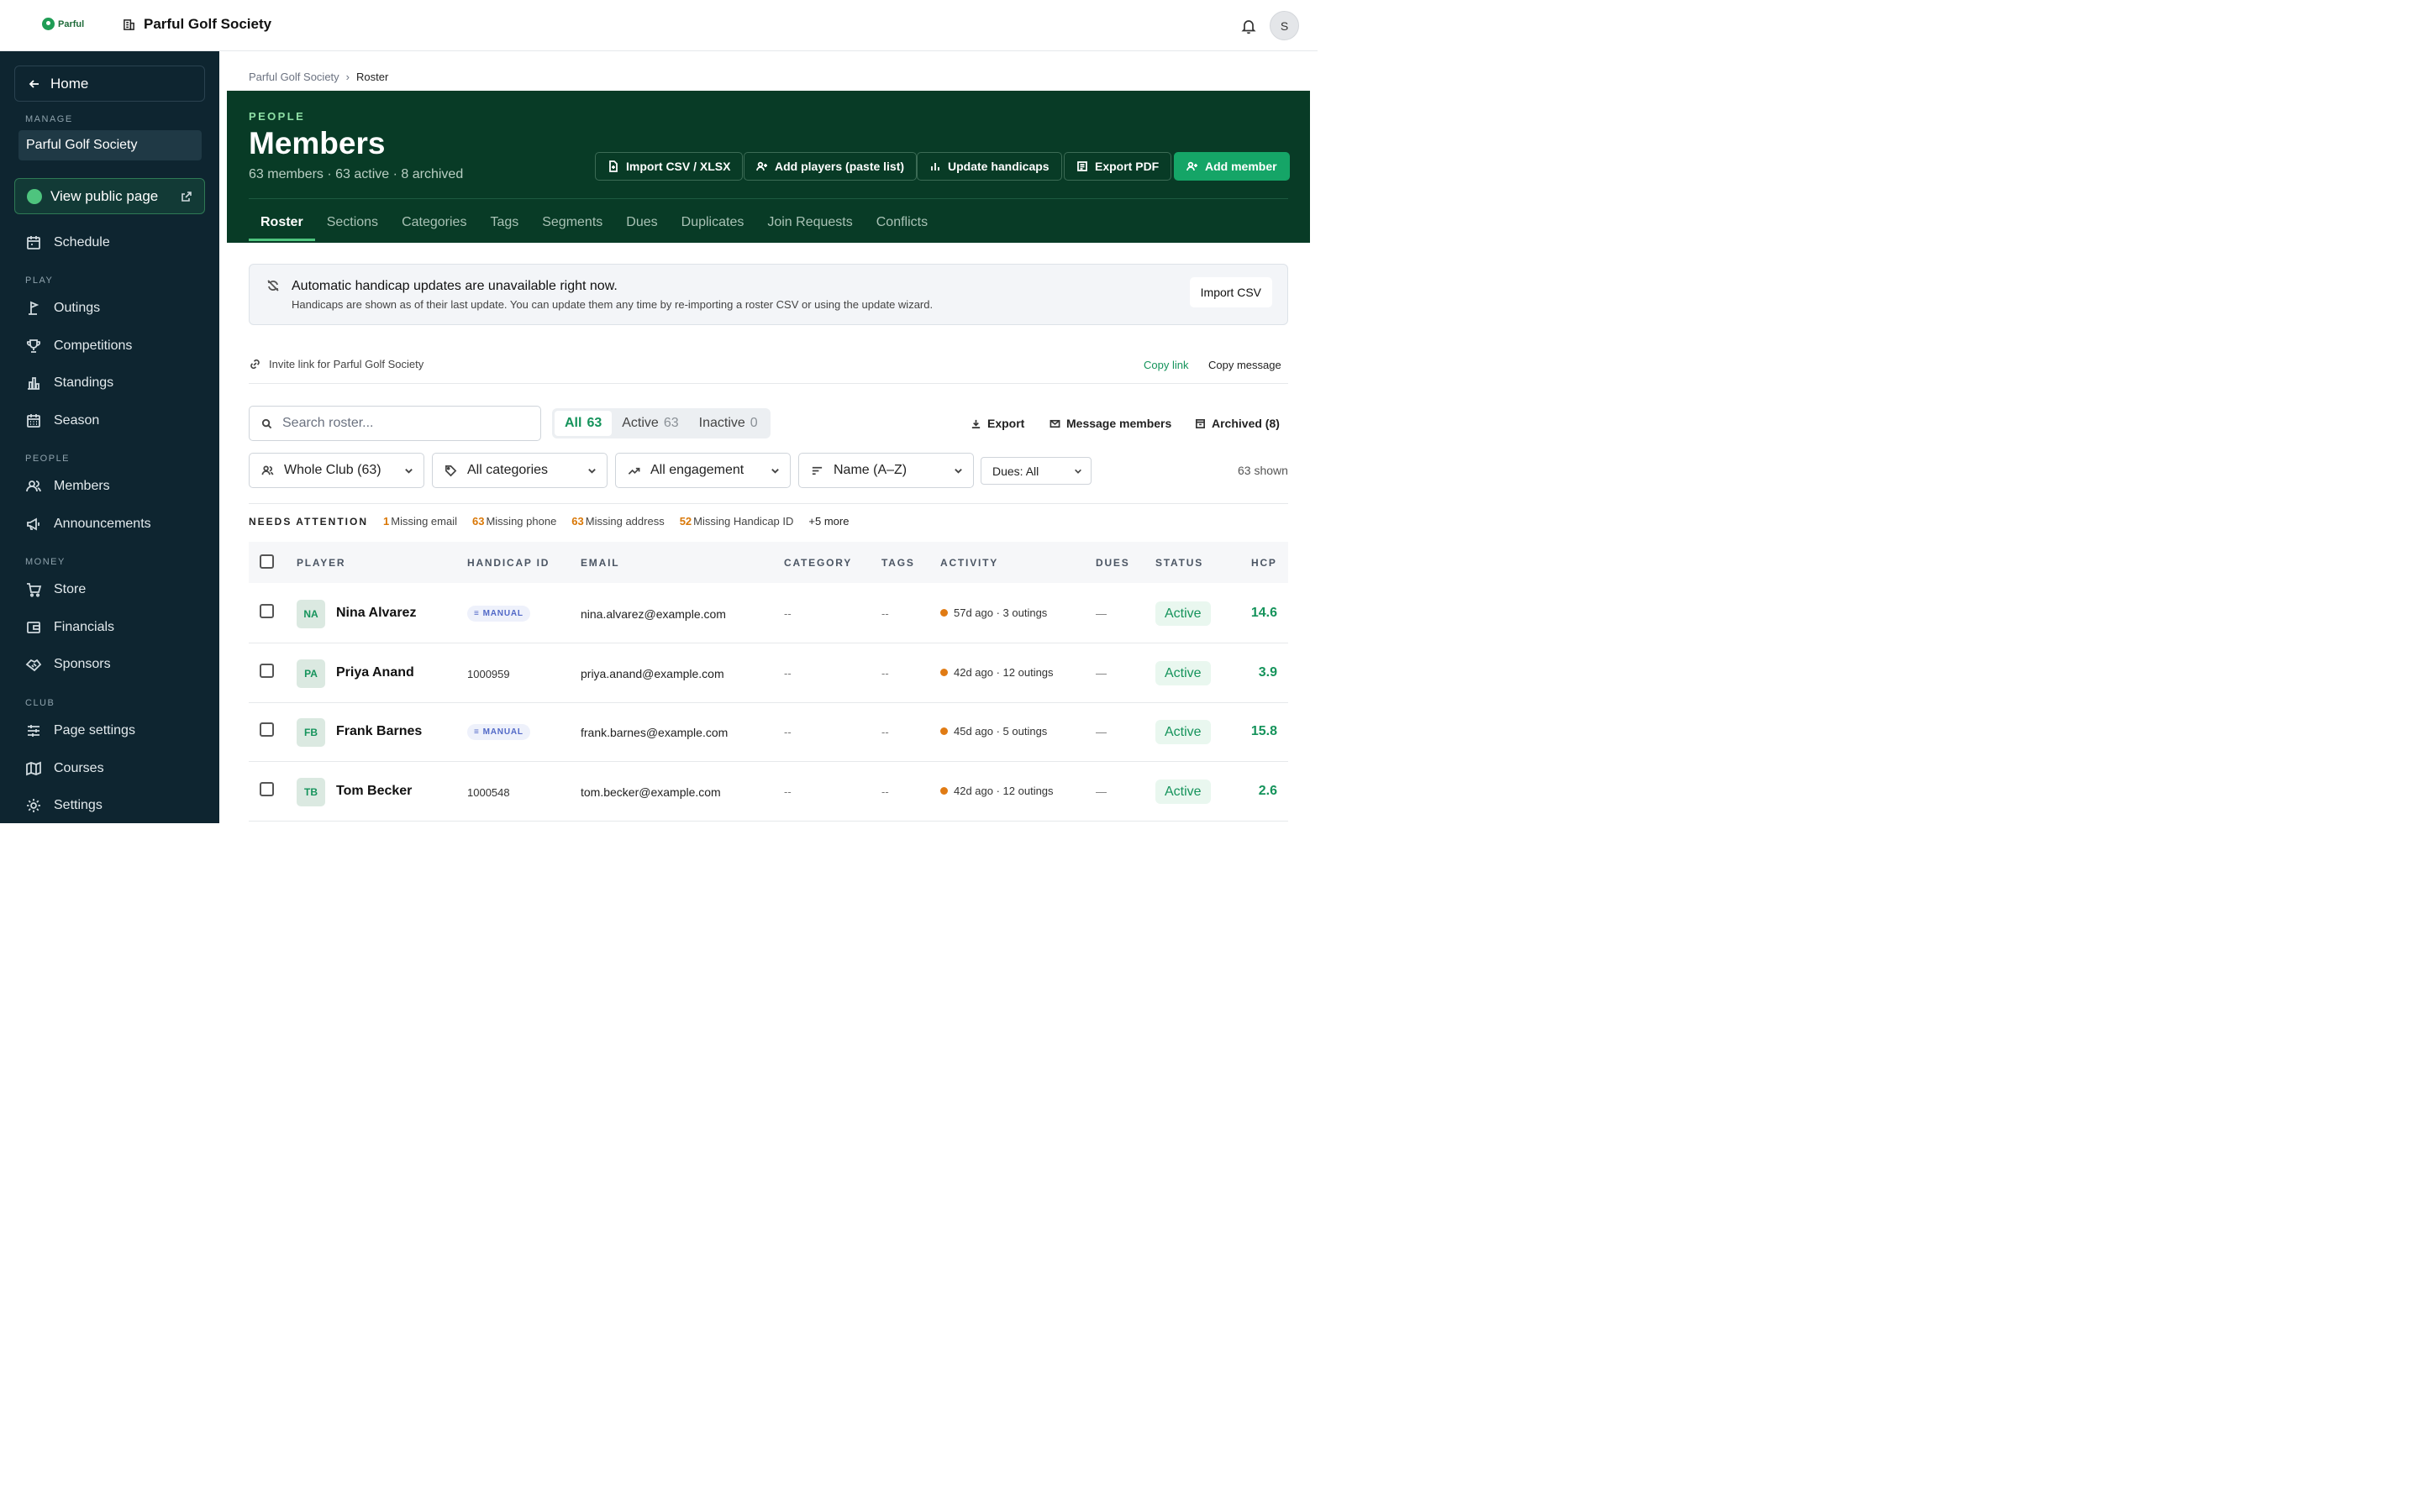 The height and width of the screenshot is (1512, 2420). Describe the element at coordinates (375, 672) in the screenshot. I see `player-name: Priya Anand` at that location.